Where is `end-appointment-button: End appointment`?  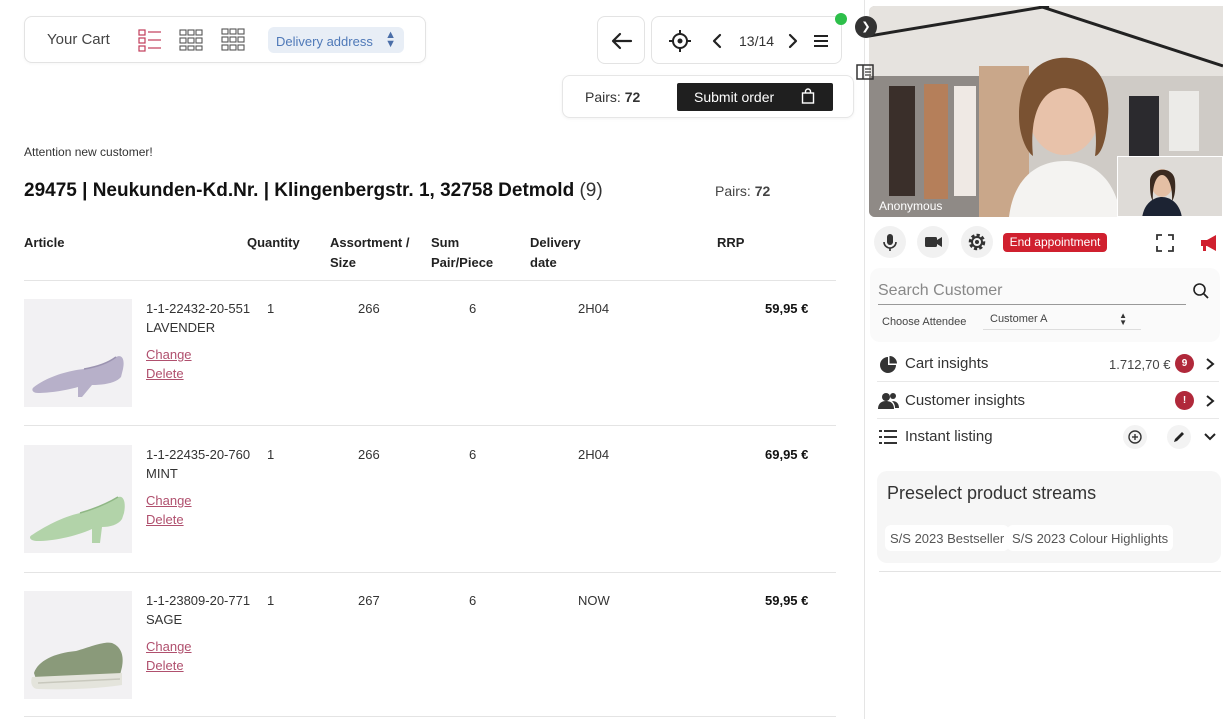 end-appointment-button: End appointment is located at coordinates (1055, 242).